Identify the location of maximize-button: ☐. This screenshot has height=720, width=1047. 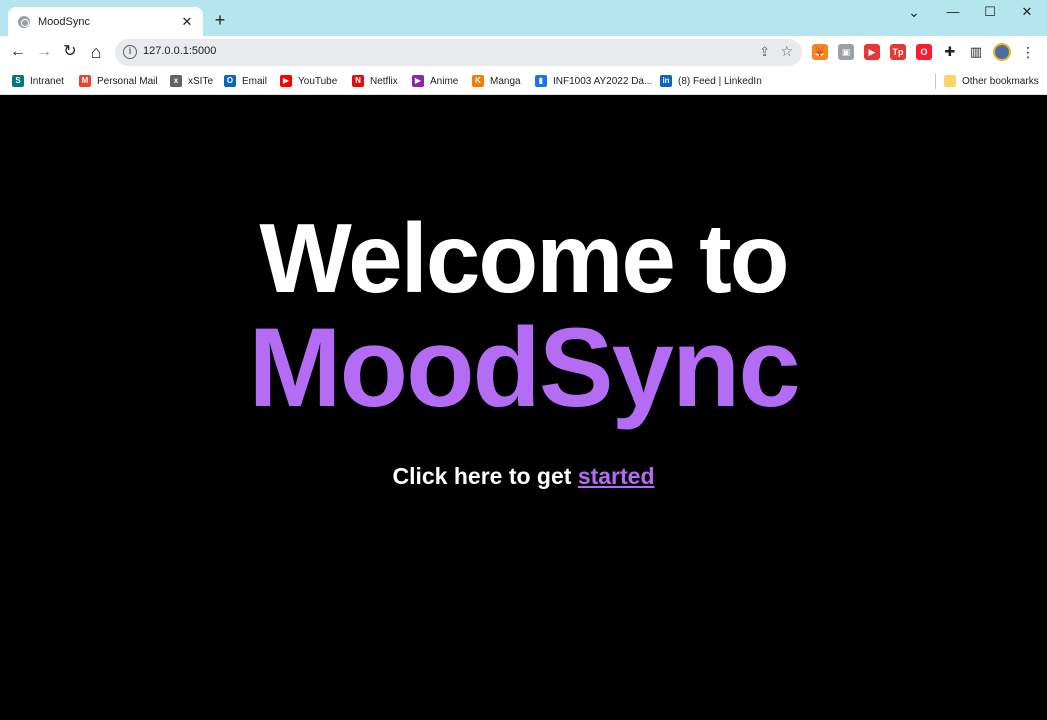
(990, 12).